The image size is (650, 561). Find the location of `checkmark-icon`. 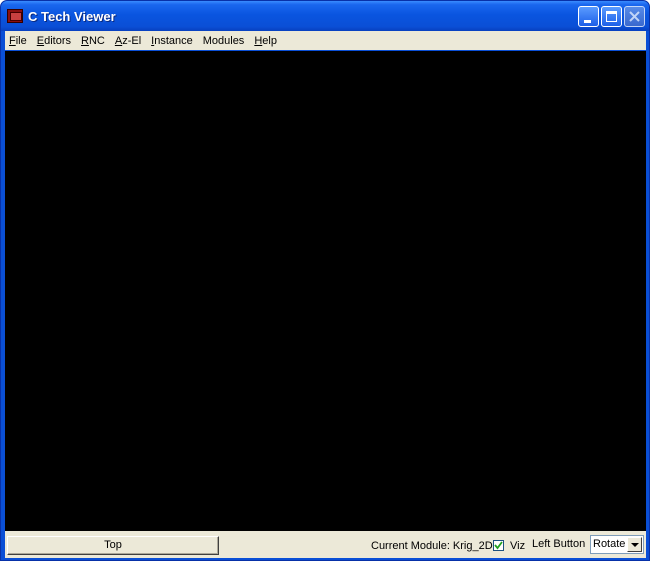

checkmark-icon is located at coordinates (498, 545).